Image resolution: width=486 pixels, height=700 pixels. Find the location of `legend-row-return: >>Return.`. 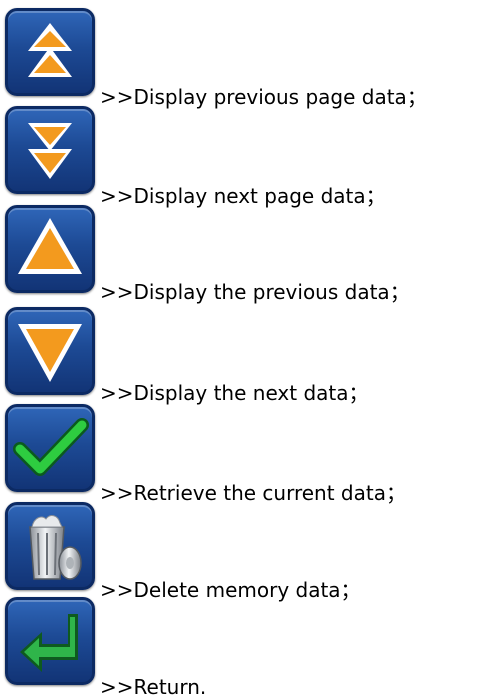

legend-row-return: >>Return. is located at coordinates (245, 648).